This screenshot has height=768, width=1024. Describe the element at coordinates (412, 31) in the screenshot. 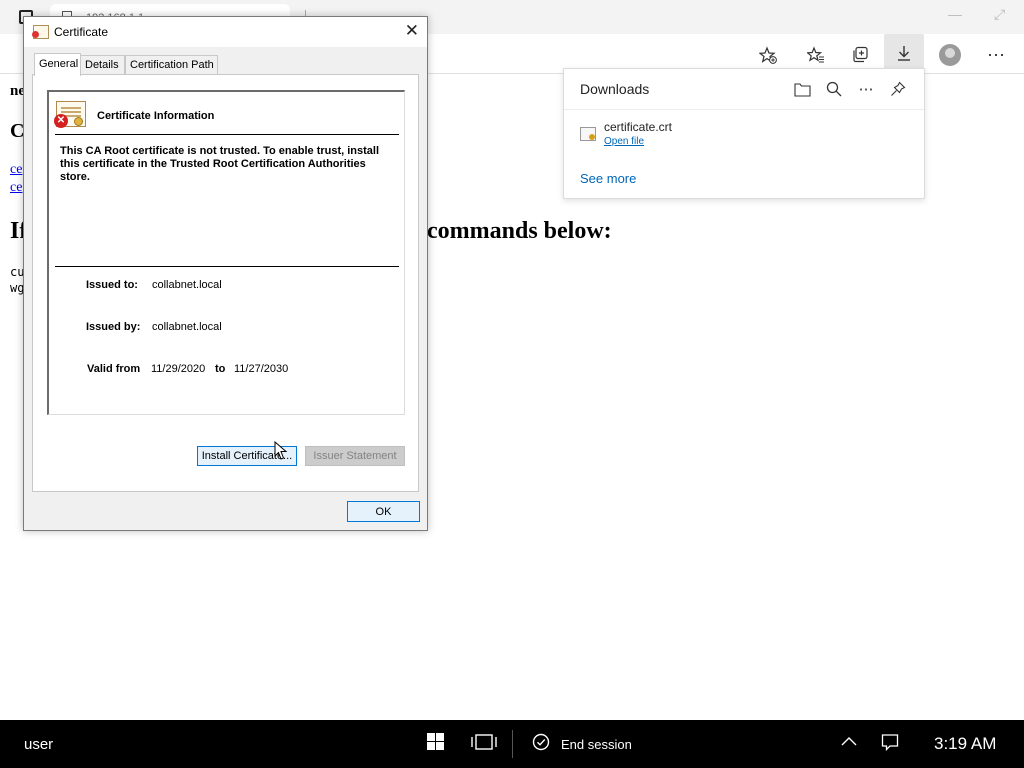

I see `close-button: ✕` at that location.